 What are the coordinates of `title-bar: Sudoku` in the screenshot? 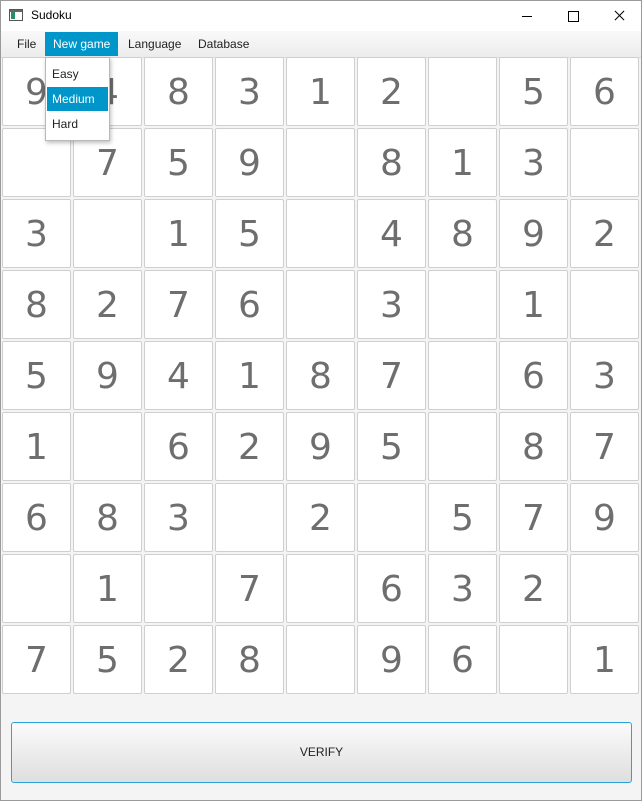 It's located at (321, 16).